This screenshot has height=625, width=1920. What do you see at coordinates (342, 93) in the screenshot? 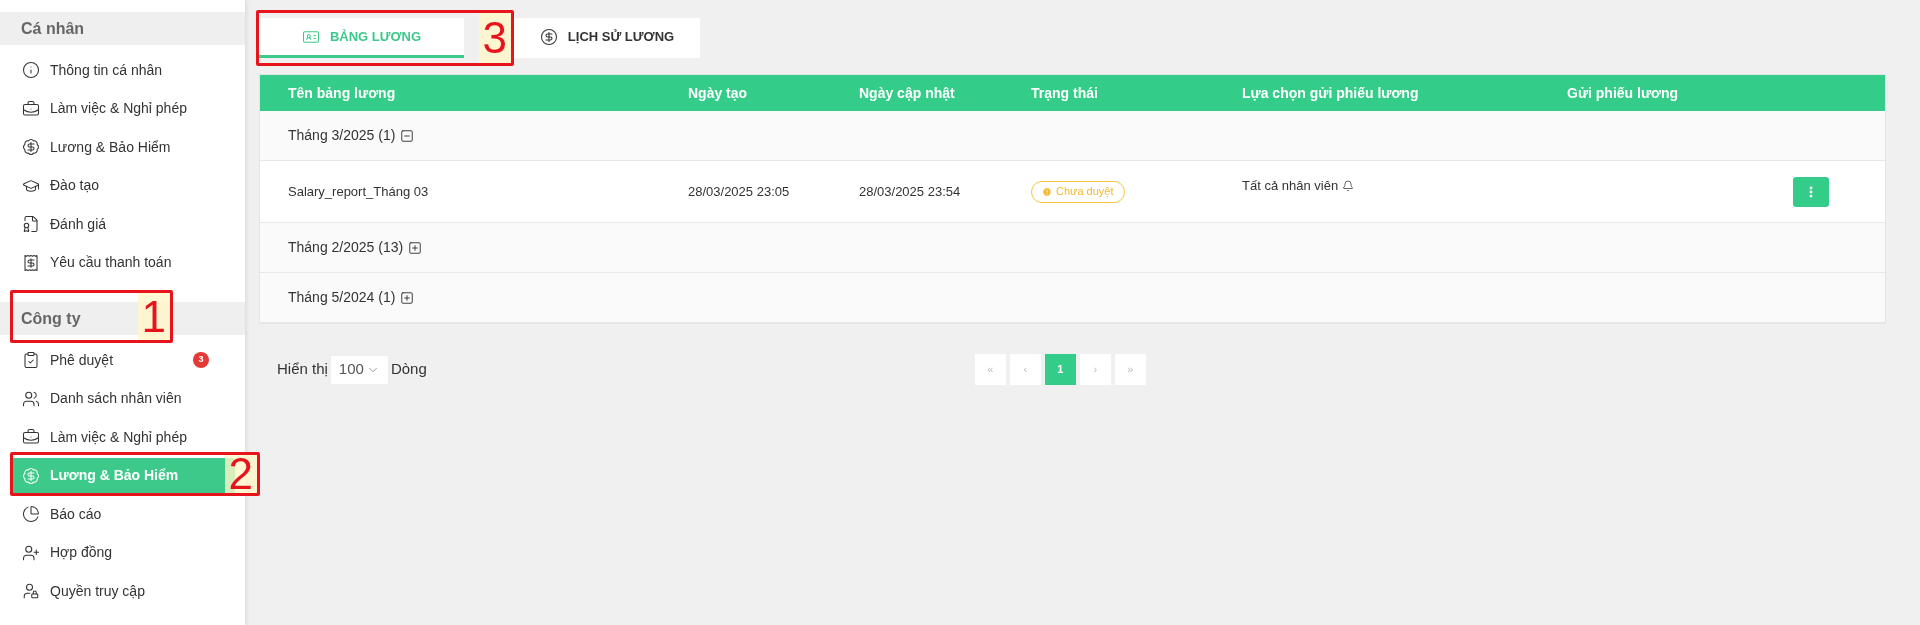
I see `column-header: Tên bảng lương` at bounding box center [342, 93].